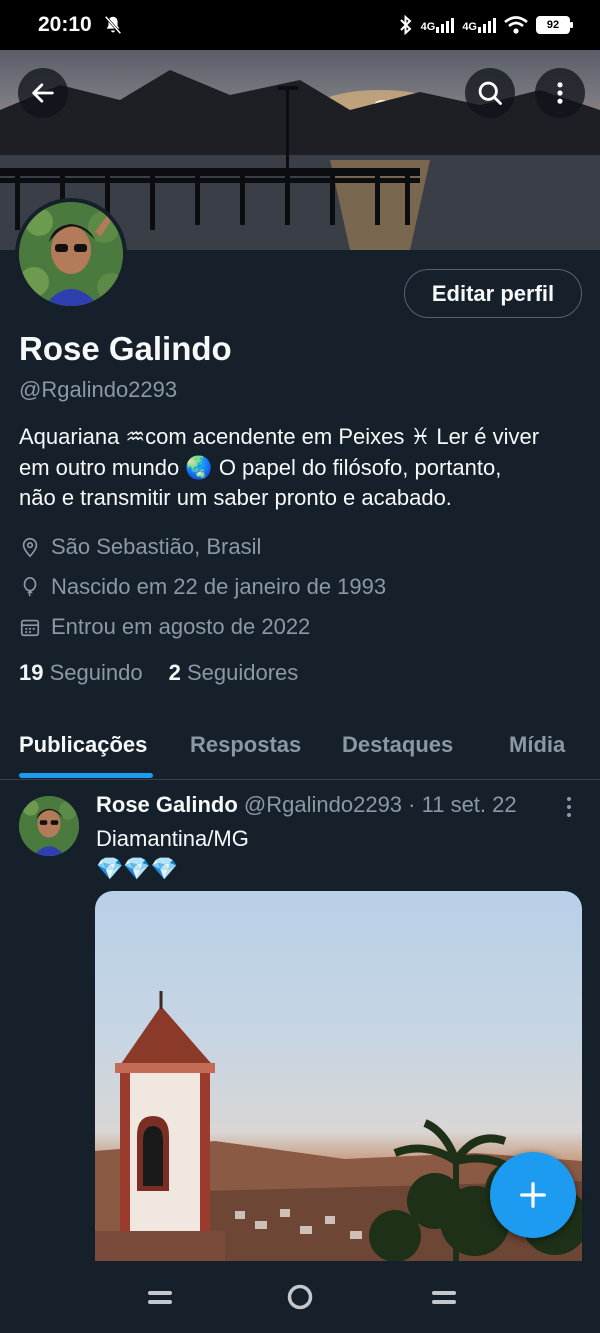 Image resolution: width=600 pixels, height=1333 pixels. I want to click on profile-location: São Sebastião, Brasil, so click(140, 547).